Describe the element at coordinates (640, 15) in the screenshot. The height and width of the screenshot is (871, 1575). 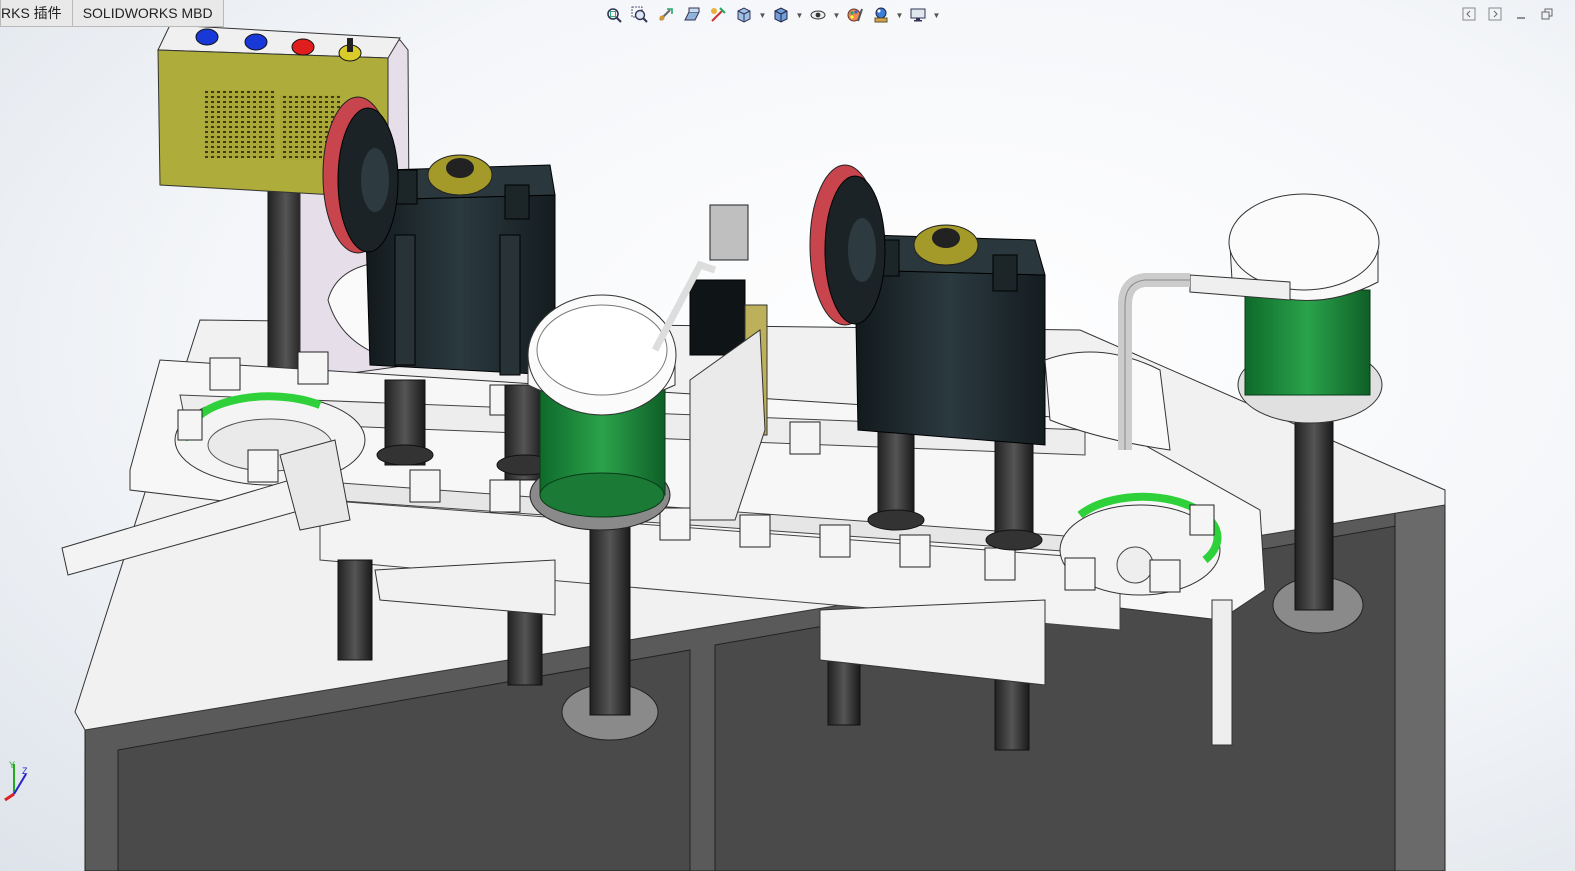
I see `zoom-to-area-icon` at that location.